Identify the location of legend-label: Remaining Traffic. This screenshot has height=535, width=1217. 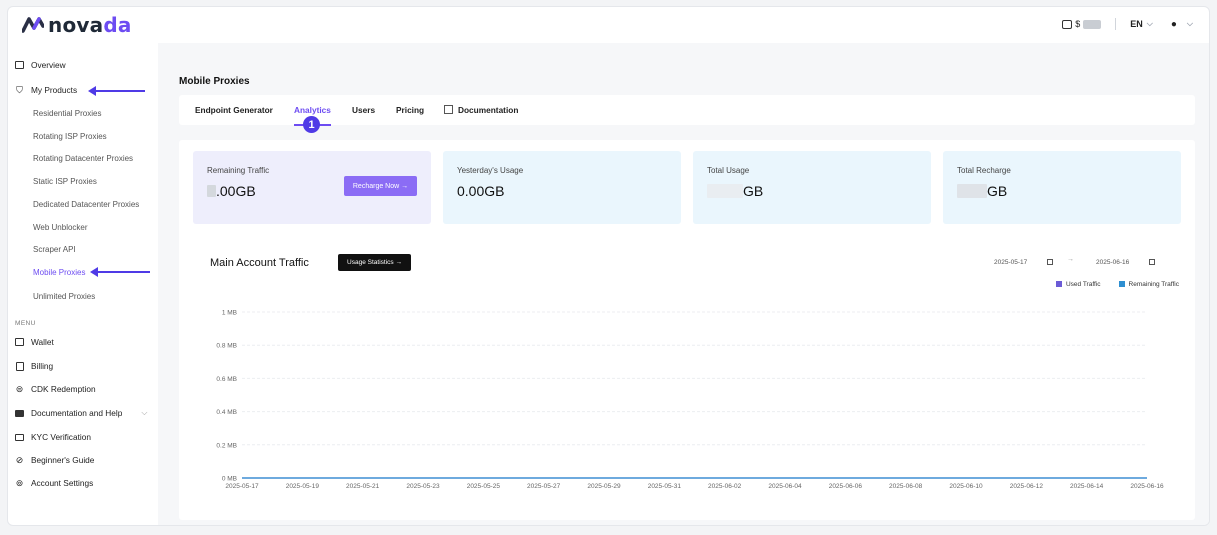
(1153, 284).